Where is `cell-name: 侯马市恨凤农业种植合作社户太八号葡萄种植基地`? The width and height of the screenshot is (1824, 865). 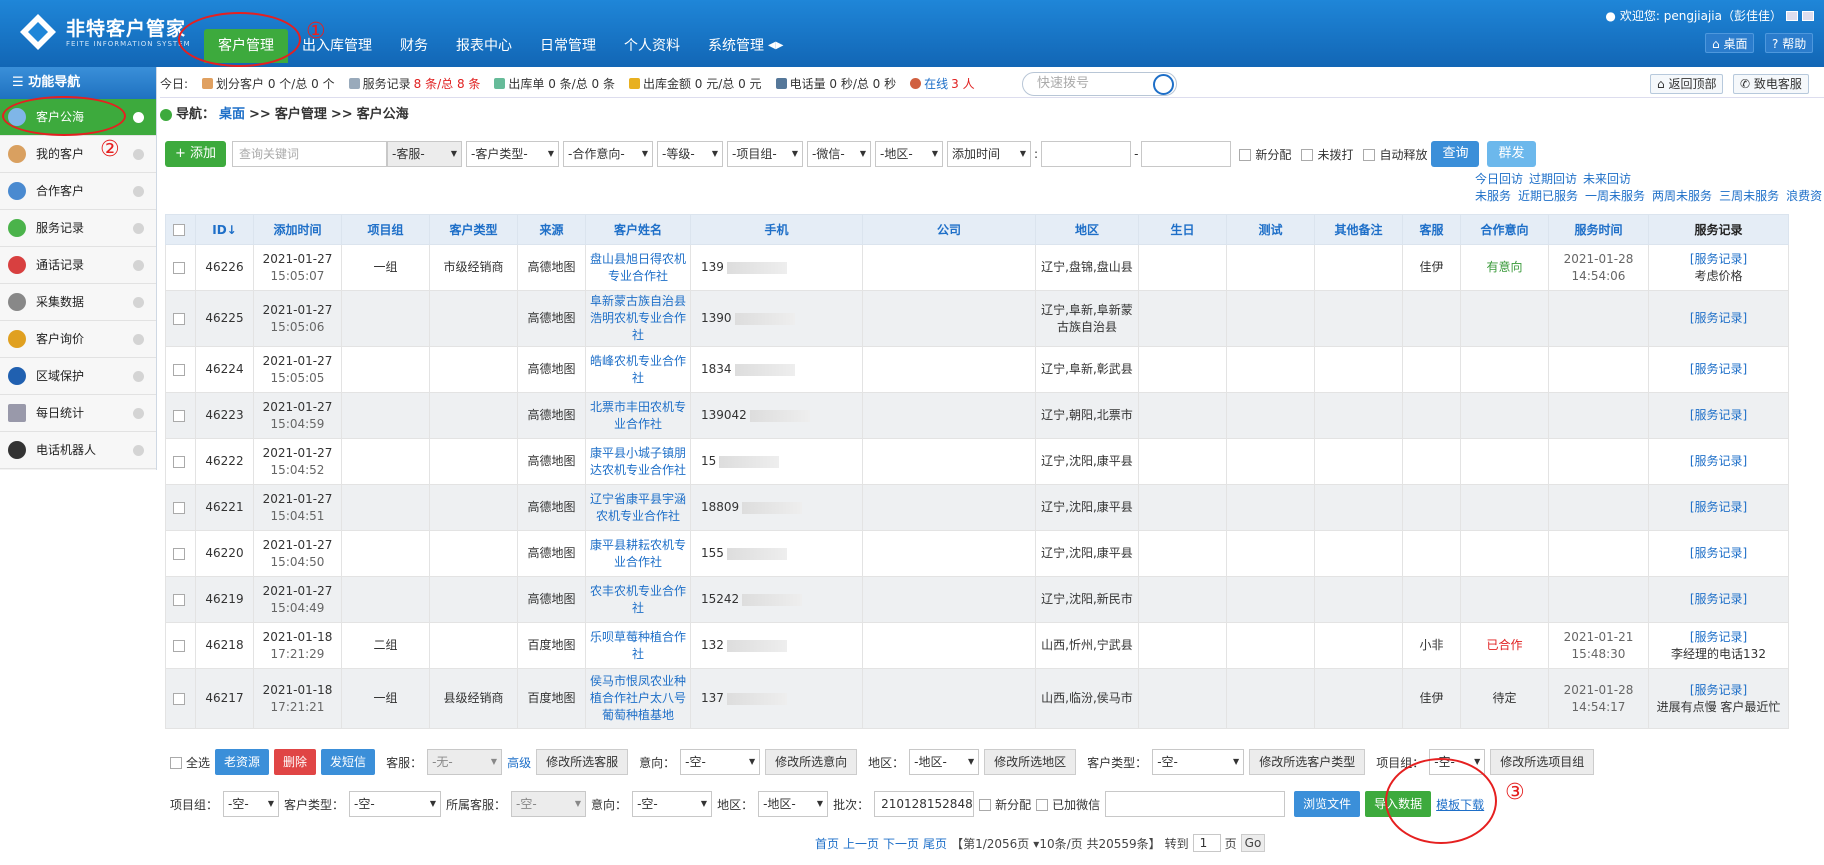
cell-name: 侯马市恨凤农业种植合作社户太八号葡萄种植基地 is located at coordinates (638, 698).